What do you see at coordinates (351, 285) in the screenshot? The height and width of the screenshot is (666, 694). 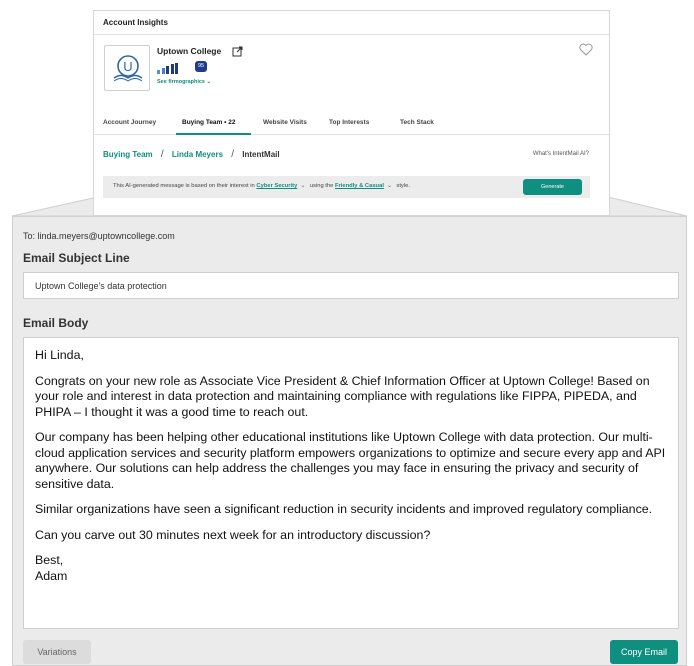 I see `subject-field: Uptown College's data protection` at bounding box center [351, 285].